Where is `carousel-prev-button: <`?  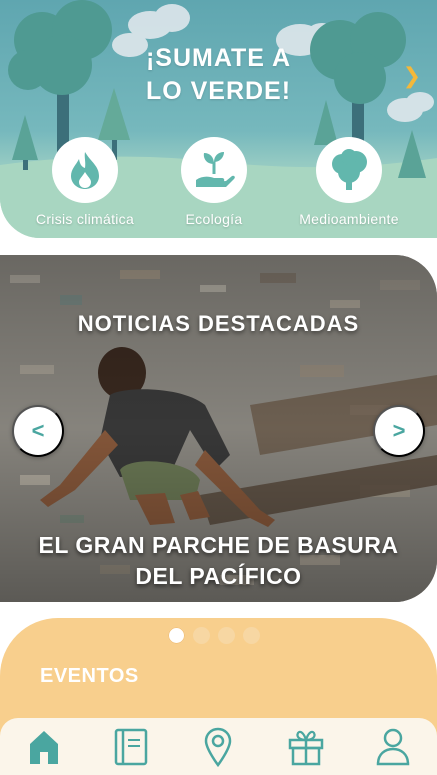
carousel-prev-button: < is located at coordinates (38, 431).